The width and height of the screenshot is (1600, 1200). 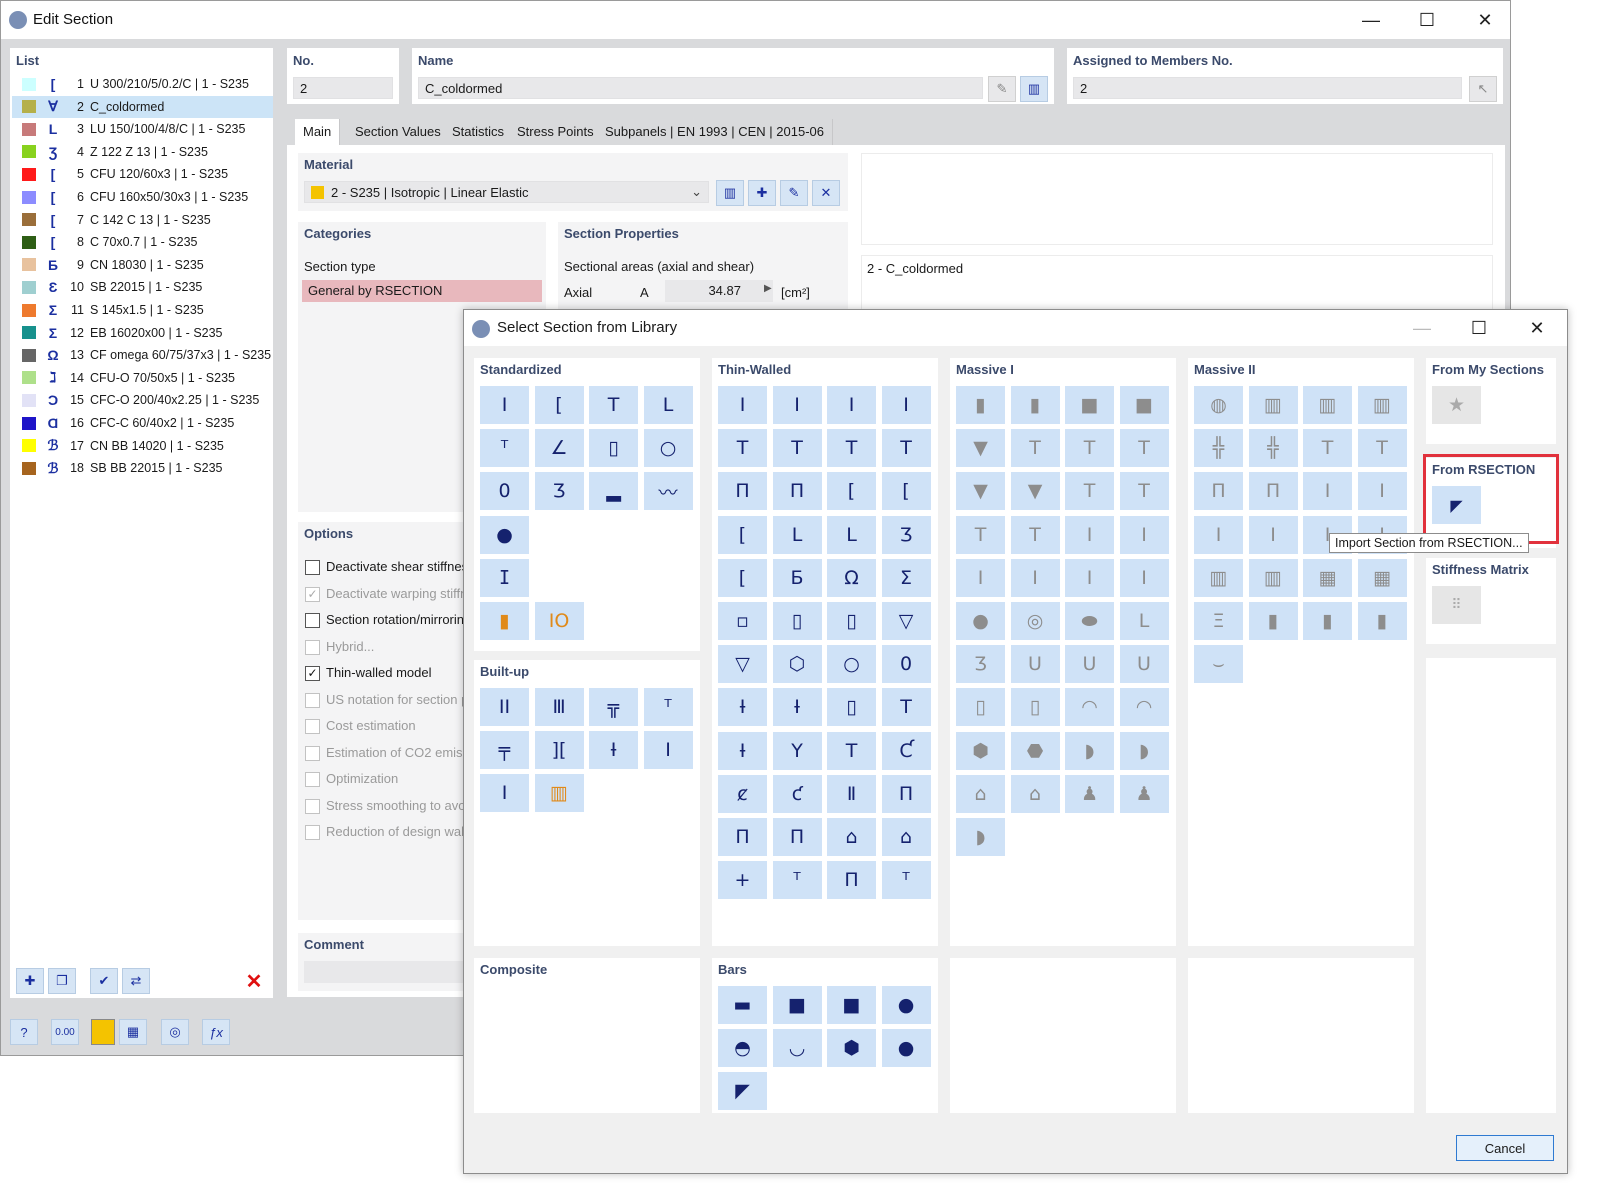 What do you see at coordinates (742, 794) in the screenshot?
I see `section-shape-button: ȼ` at bounding box center [742, 794].